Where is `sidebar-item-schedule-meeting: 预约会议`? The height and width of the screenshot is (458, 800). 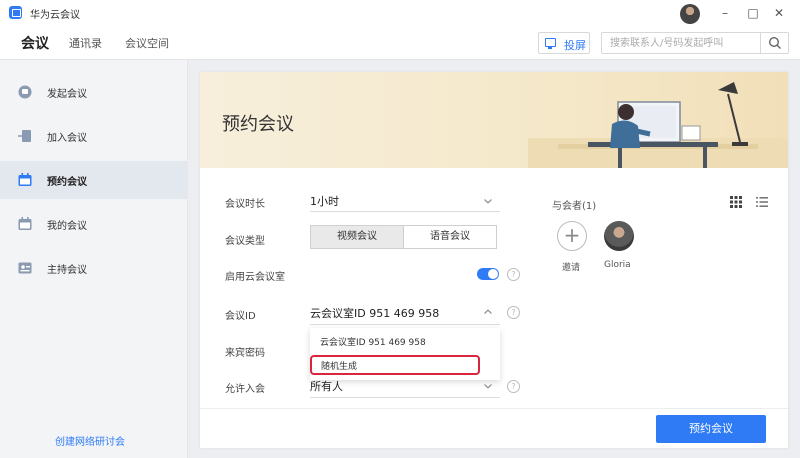
sidebar-item-schedule-meeting: 预约会议 is located at coordinates (94, 180).